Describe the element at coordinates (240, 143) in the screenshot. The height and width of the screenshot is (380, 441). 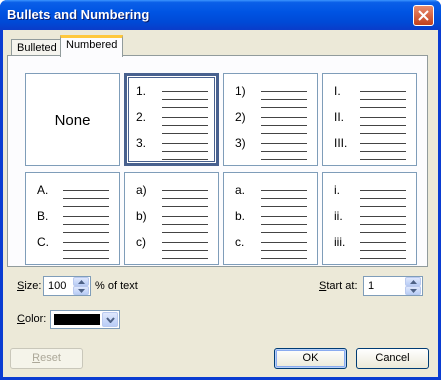
I see `list-number: 3)` at that location.